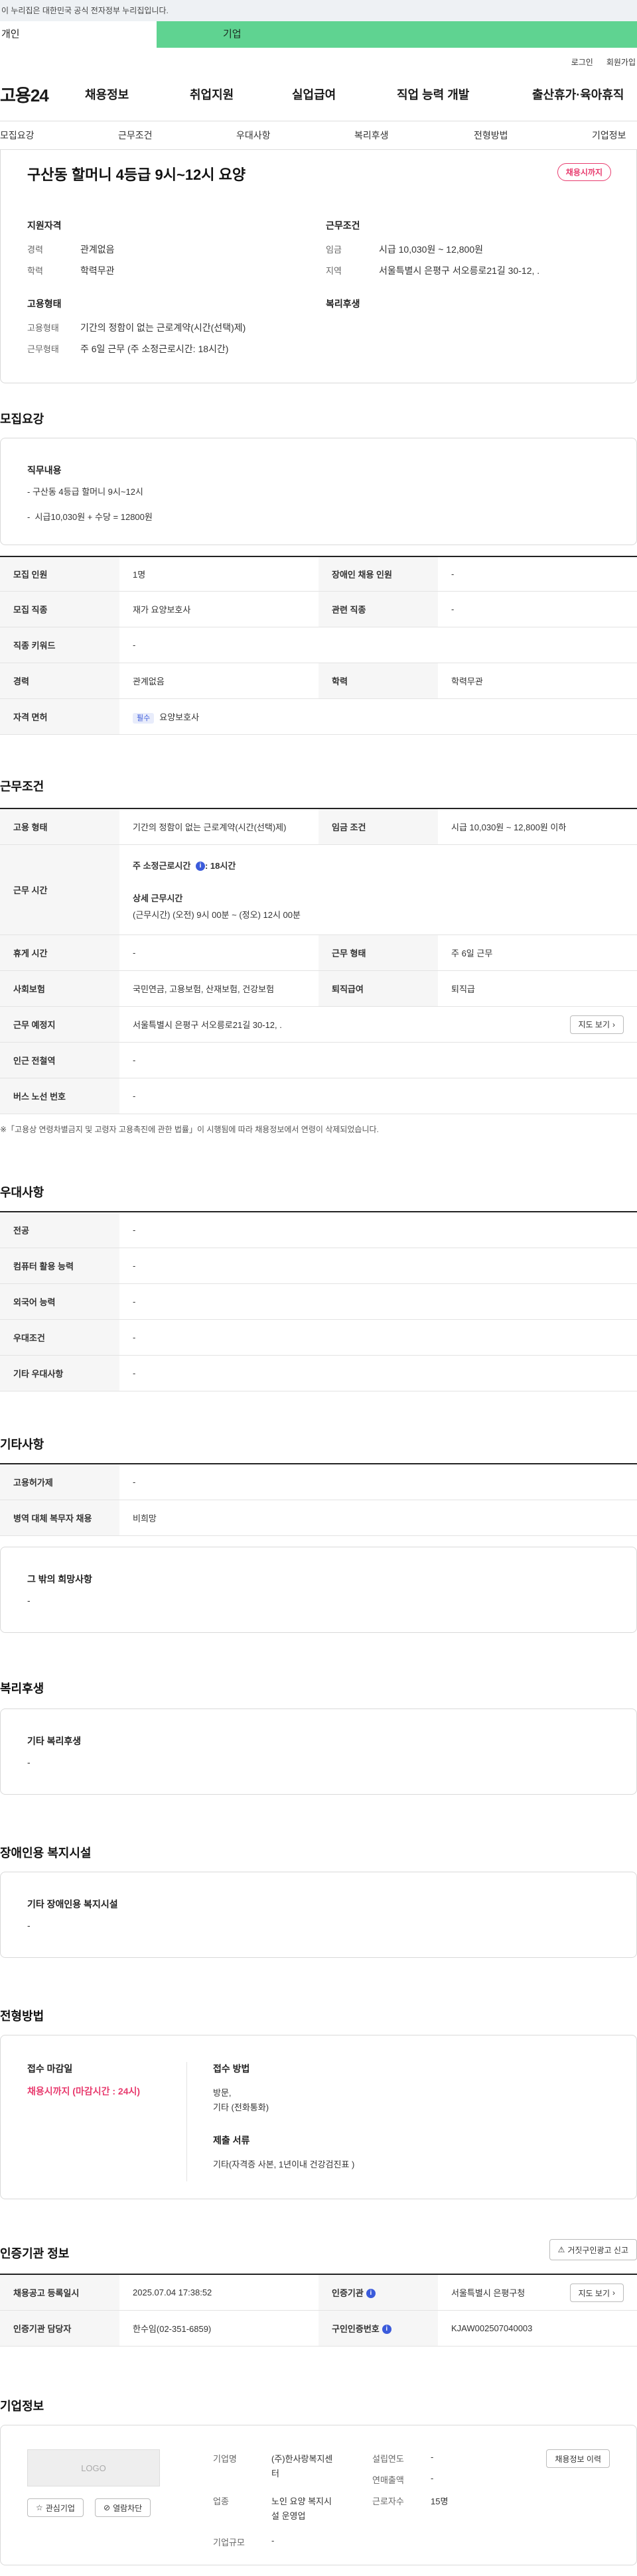 This screenshot has height=2576, width=637. I want to click on job-title: 구산동 할머니 4등급 9시~12시 요양, so click(136, 175).